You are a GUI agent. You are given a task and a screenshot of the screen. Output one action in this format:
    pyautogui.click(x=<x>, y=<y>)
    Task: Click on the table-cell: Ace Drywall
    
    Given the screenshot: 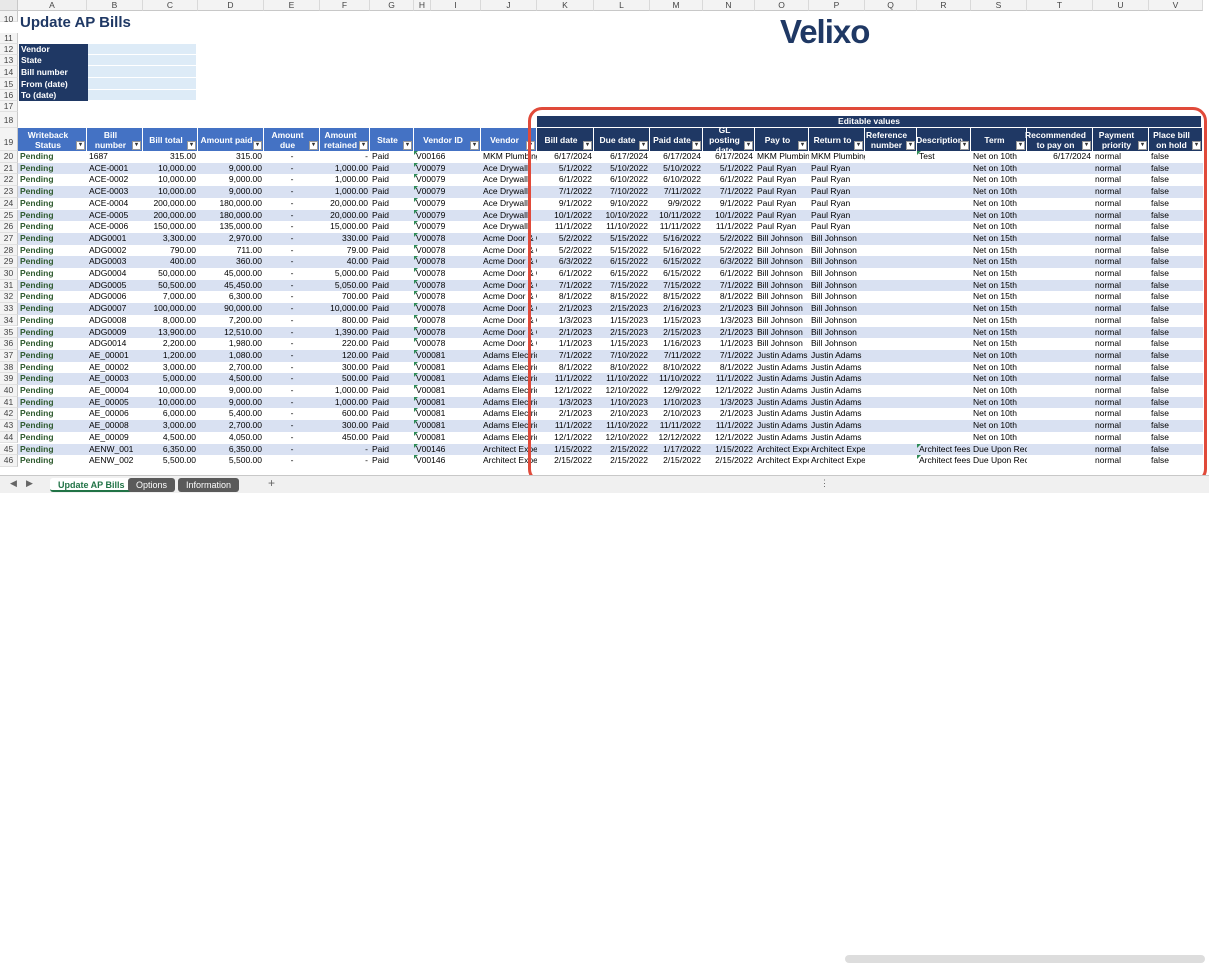 What is the action you would take?
    pyautogui.click(x=509, y=215)
    